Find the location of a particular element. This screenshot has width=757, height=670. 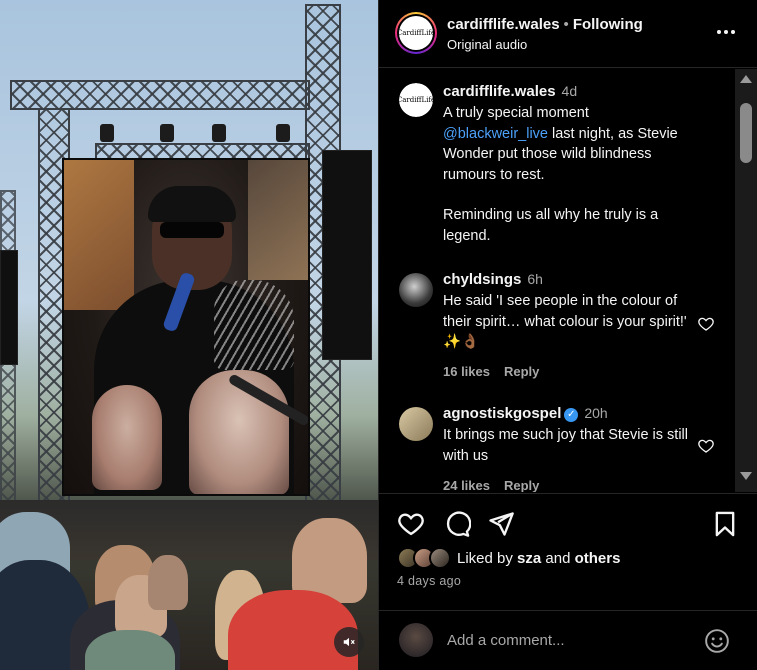

scrollbar is located at coordinates (746, 280).